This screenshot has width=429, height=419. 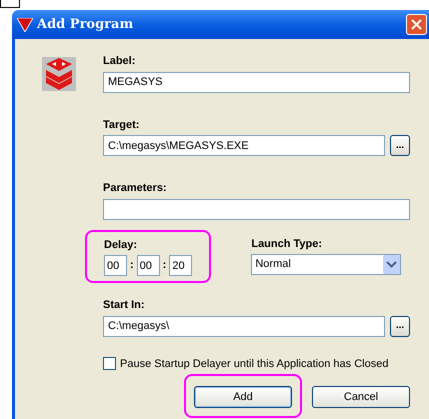 What do you see at coordinates (121, 245) in the screenshot?
I see `field-label: Delay:` at bounding box center [121, 245].